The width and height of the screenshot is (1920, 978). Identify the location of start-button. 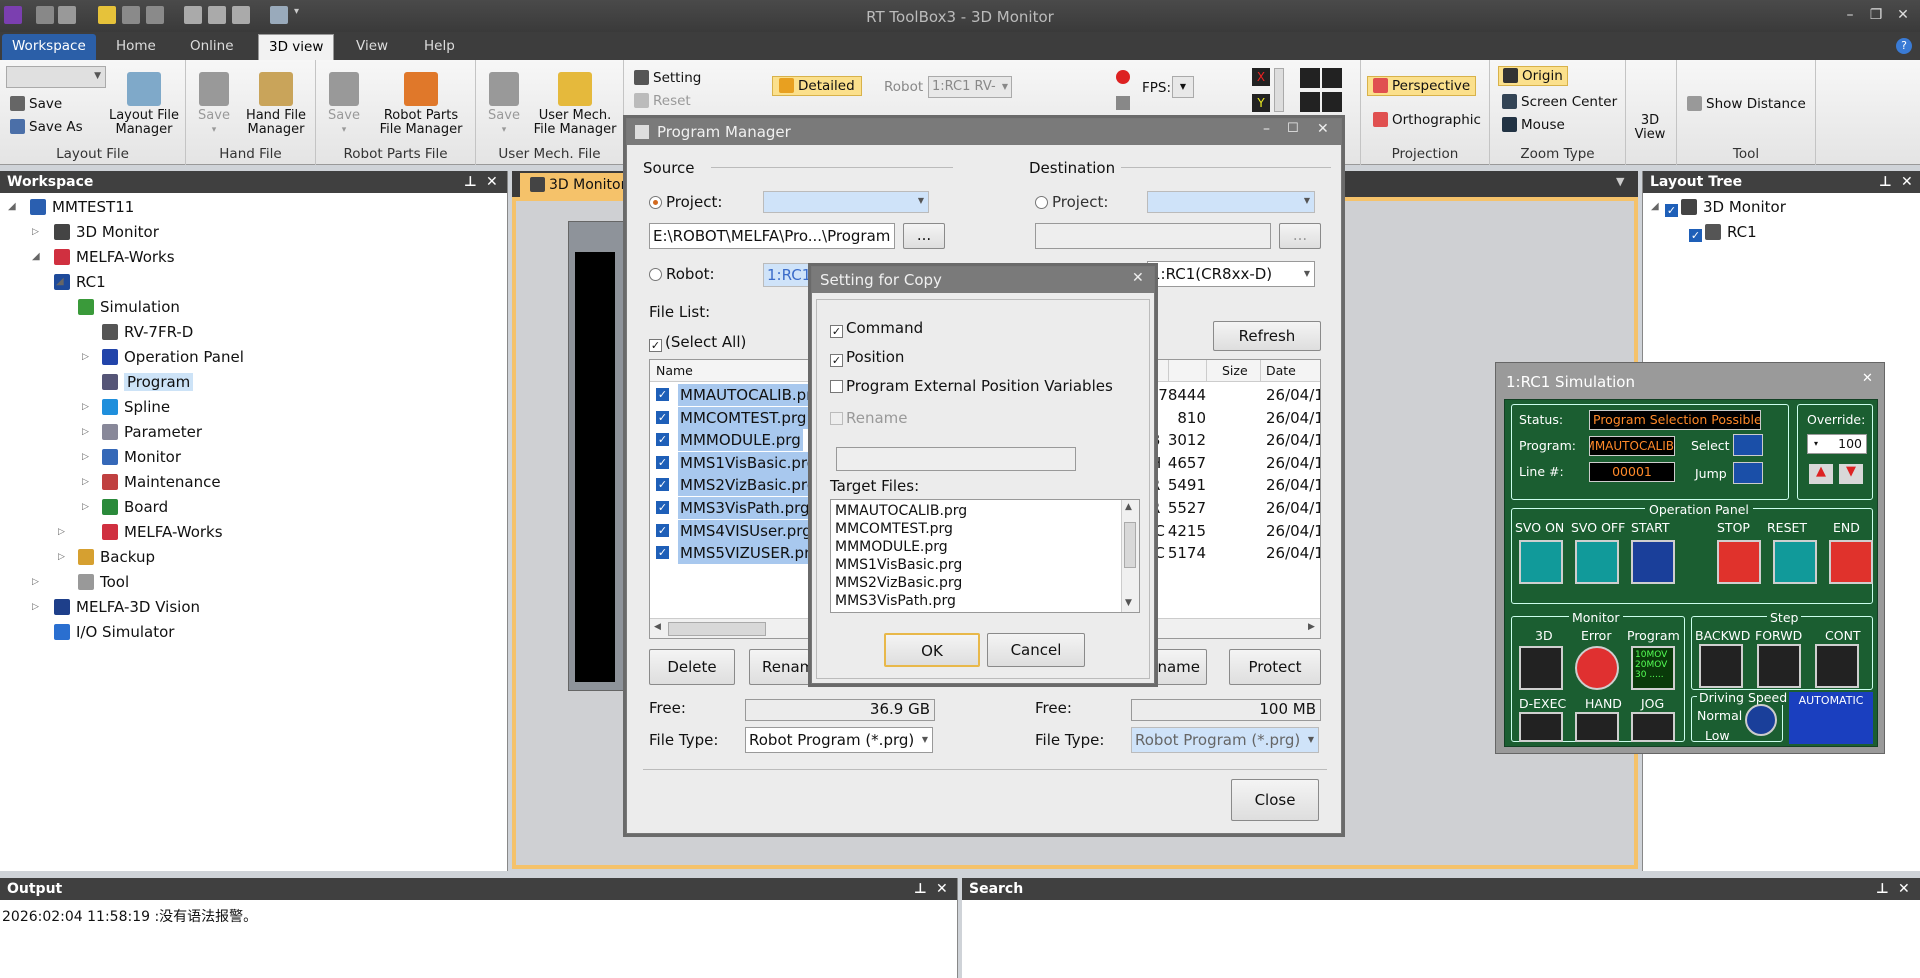
(1653, 562).